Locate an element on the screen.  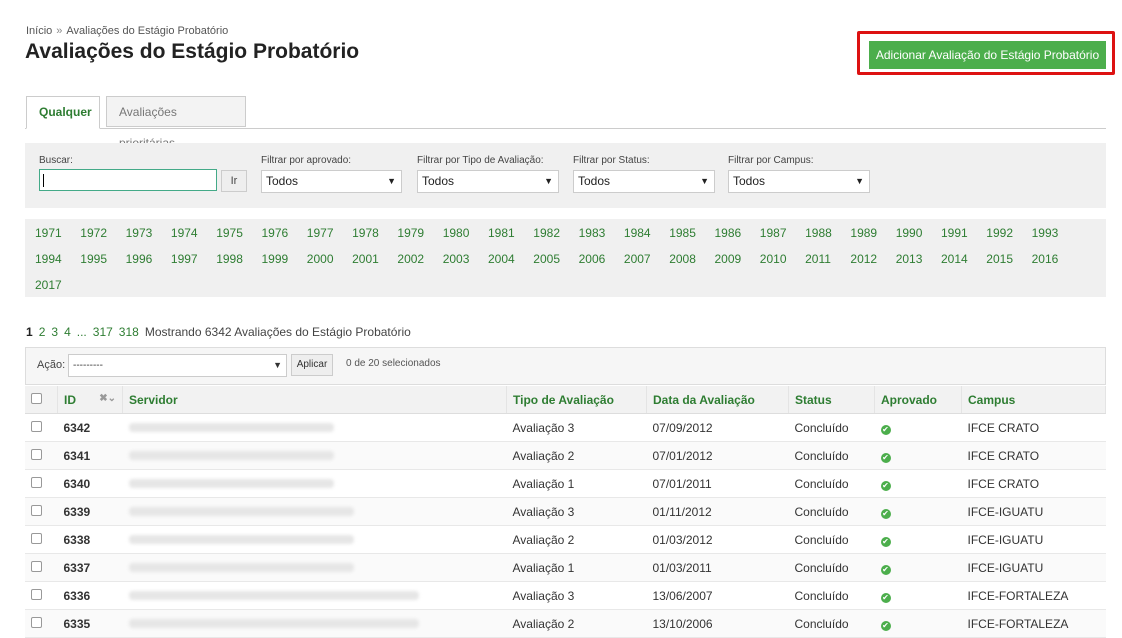
page-link: 2 is located at coordinates (42, 332).